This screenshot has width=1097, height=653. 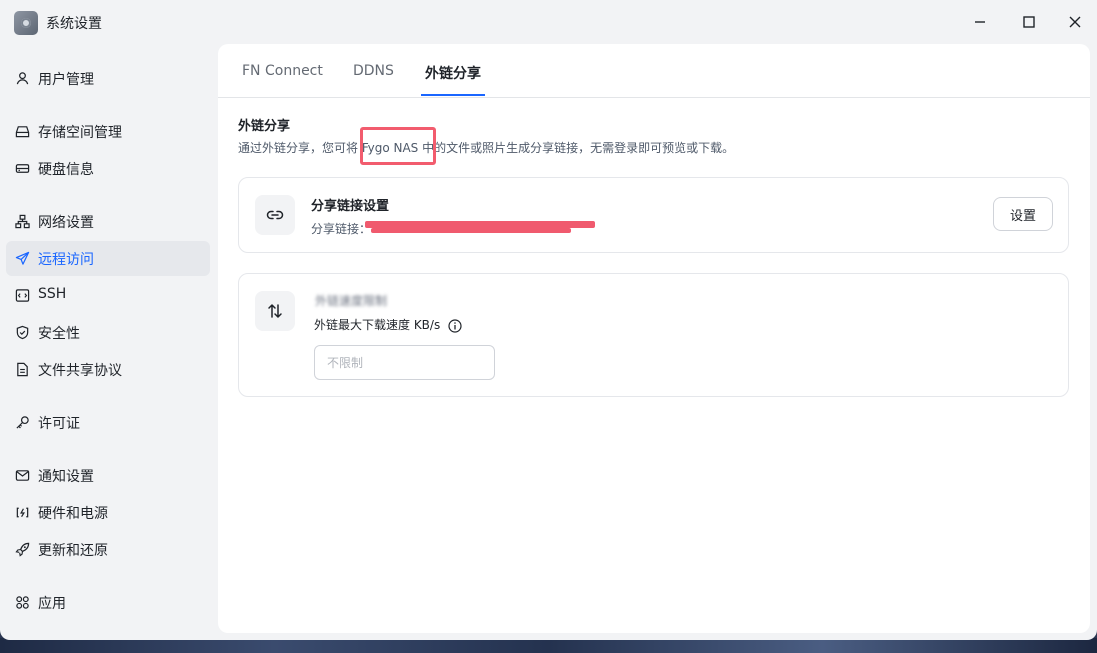 What do you see at coordinates (654, 71) in the screenshot?
I see `tab-bar: FN Connect DDNS 外链分享` at bounding box center [654, 71].